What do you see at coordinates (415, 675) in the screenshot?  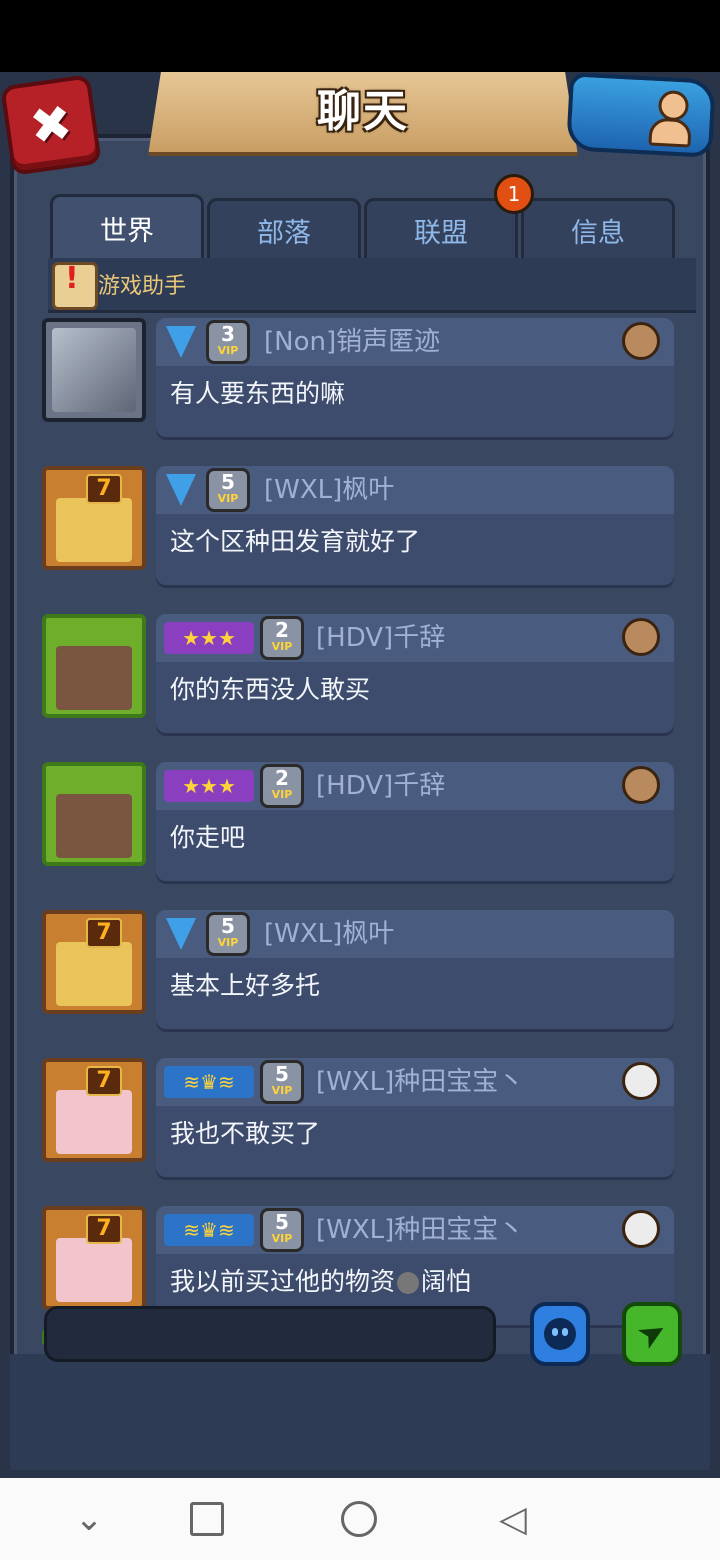 I see `message-bubble: ★★★ 2 VIP [HDV]千辞 你的东西没人敢买` at bounding box center [415, 675].